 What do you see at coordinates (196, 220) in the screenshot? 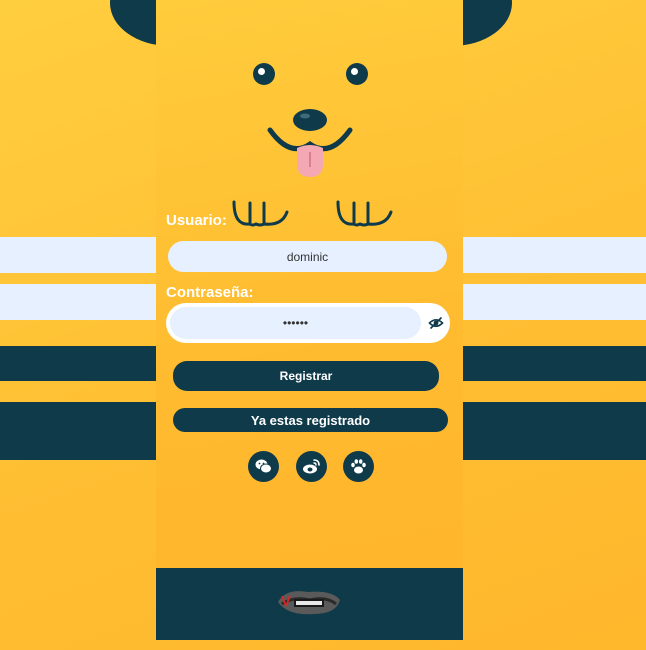
I see `username-label: Usuario:` at bounding box center [196, 220].